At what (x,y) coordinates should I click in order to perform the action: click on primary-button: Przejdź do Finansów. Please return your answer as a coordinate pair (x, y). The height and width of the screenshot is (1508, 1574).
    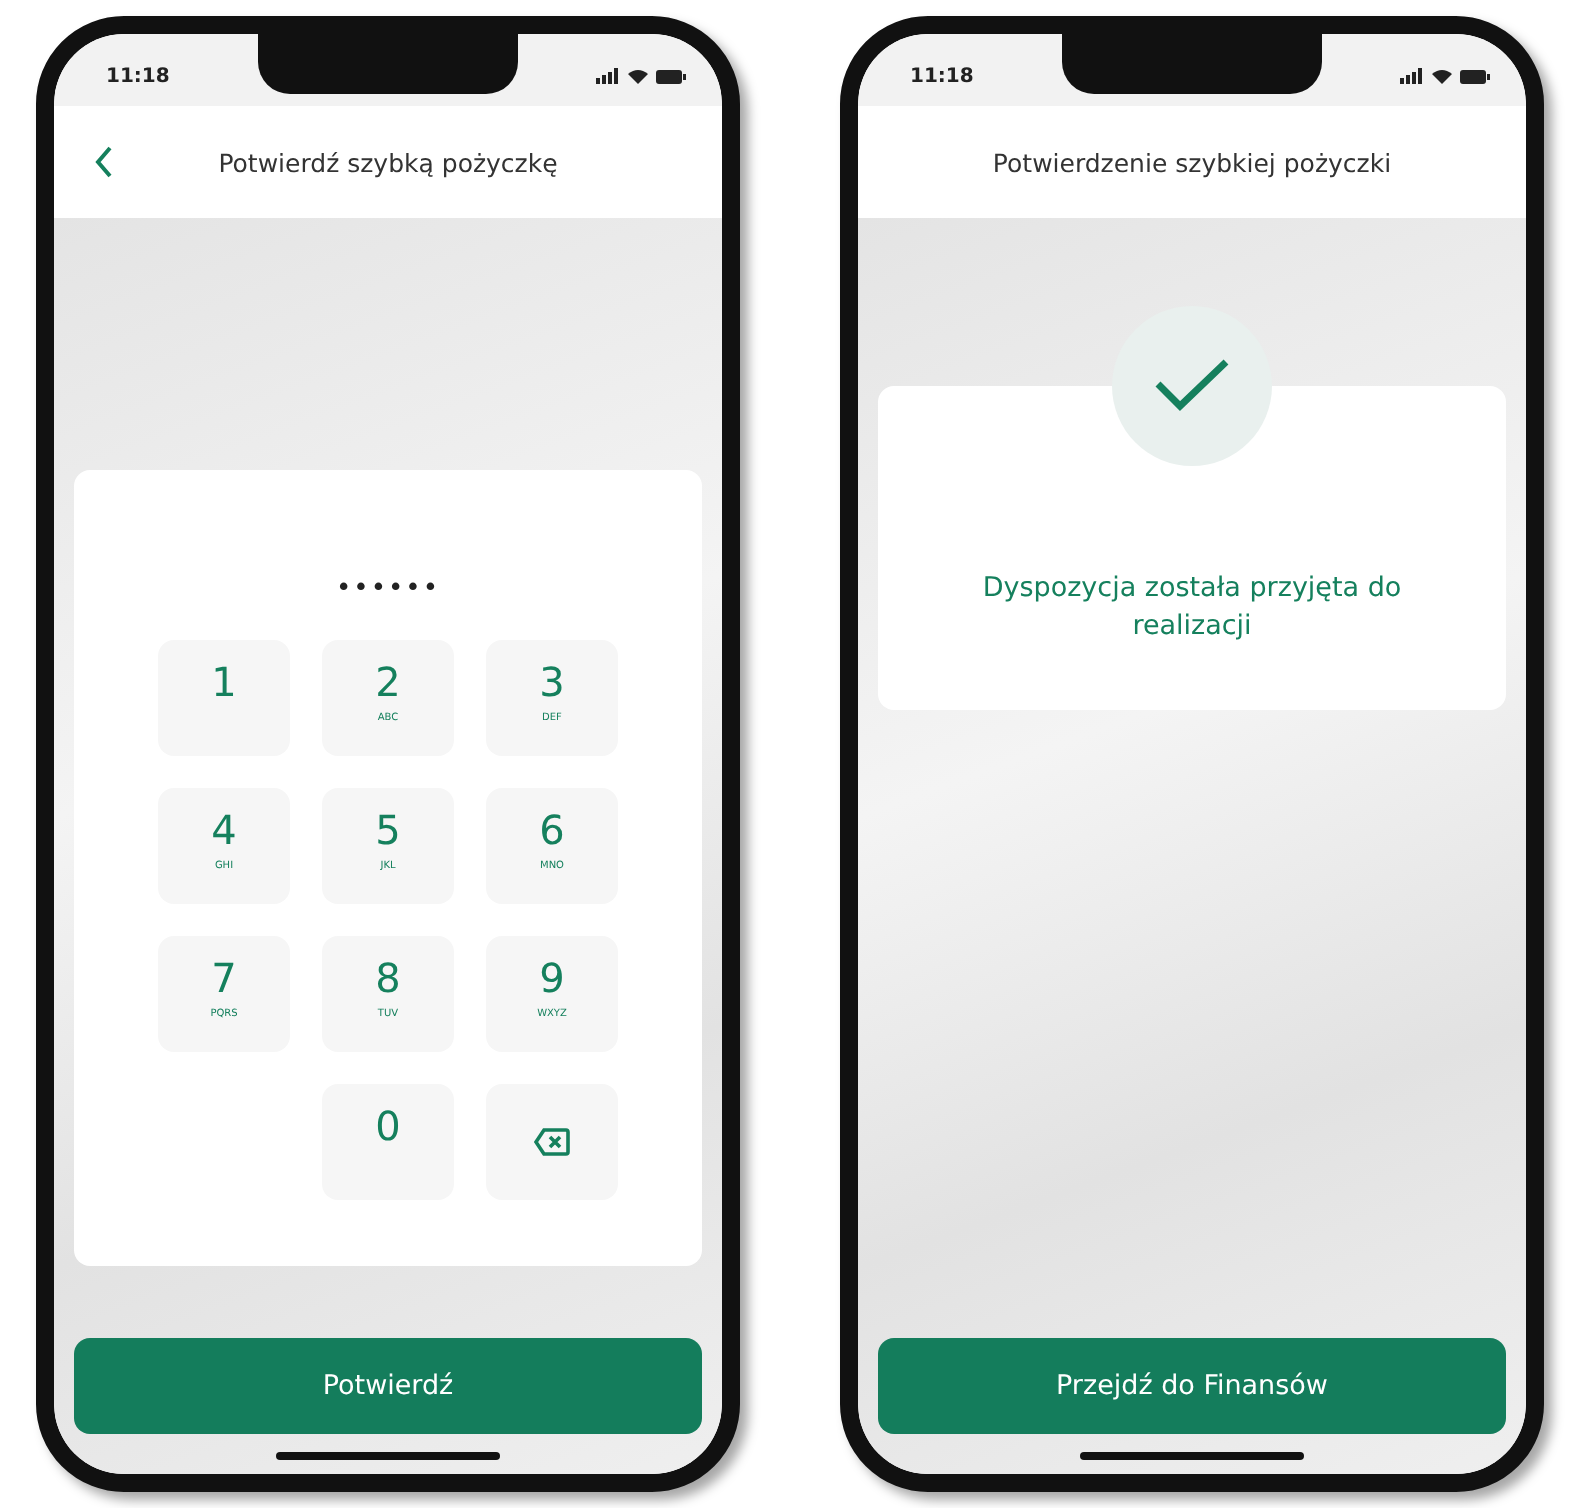
    Looking at the image, I should click on (1192, 1386).